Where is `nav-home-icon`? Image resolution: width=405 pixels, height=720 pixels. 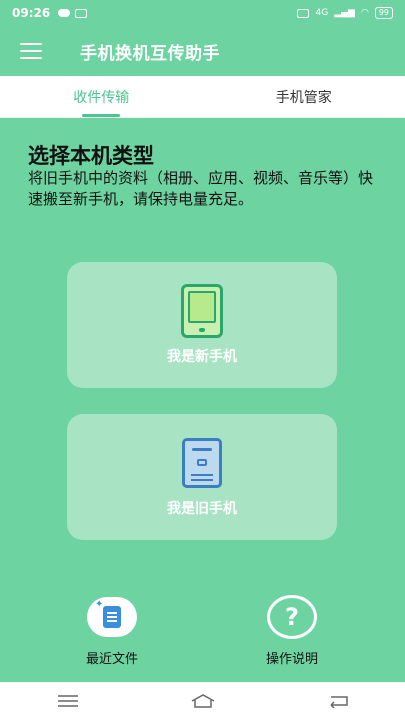 nav-home-icon is located at coordinates (203, 701).